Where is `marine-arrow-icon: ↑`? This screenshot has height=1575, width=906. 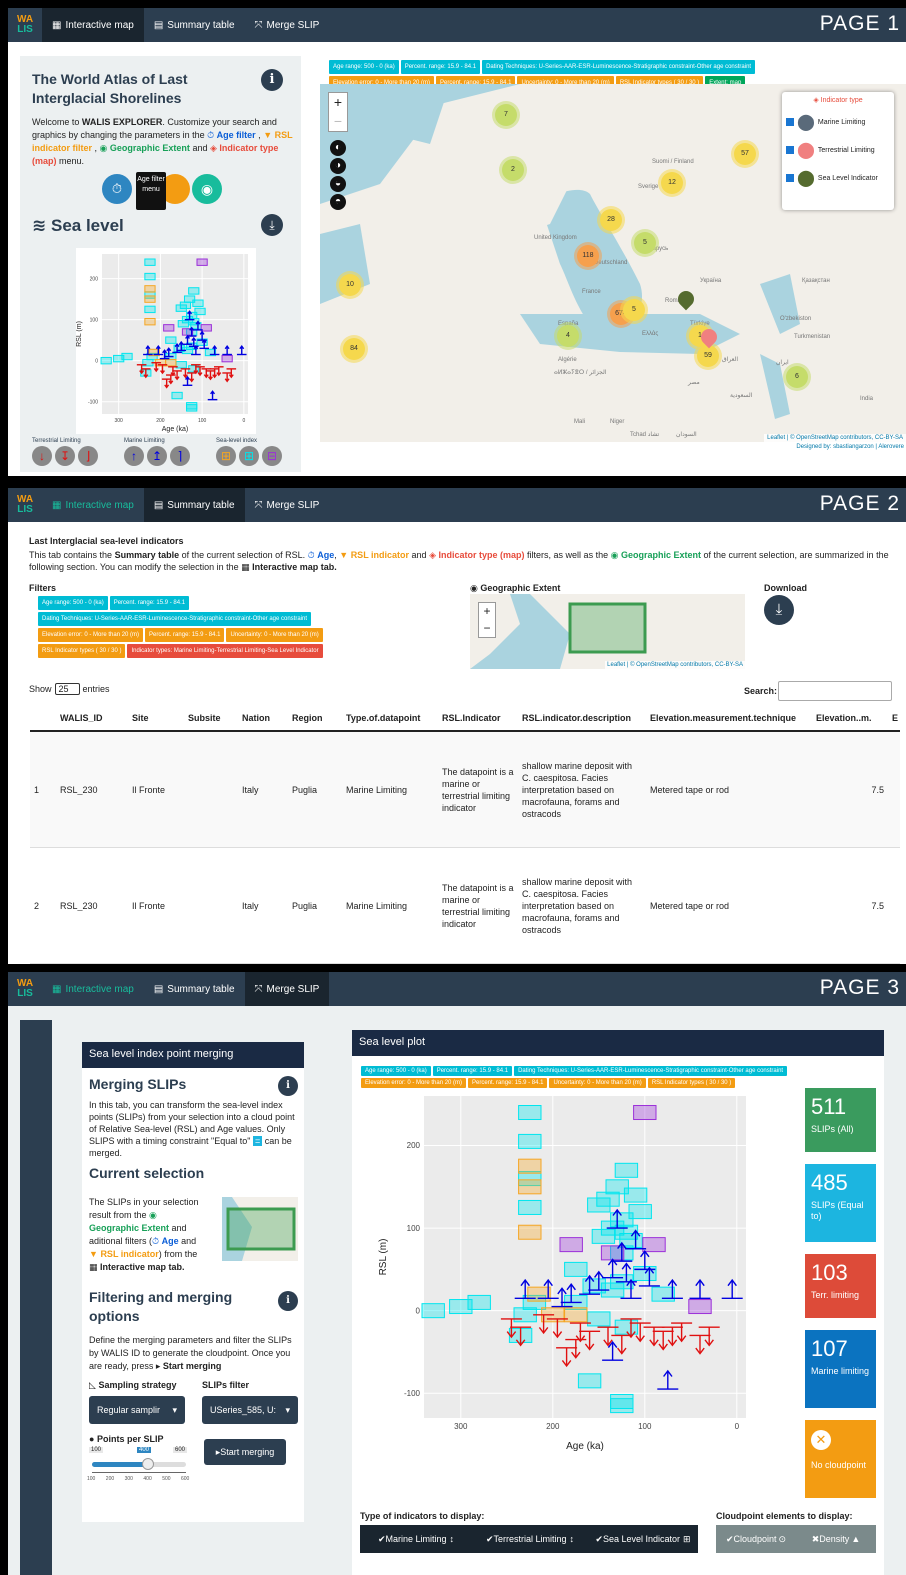
marine-arrow-icon: ↑ is located at coordinates (134, 456).